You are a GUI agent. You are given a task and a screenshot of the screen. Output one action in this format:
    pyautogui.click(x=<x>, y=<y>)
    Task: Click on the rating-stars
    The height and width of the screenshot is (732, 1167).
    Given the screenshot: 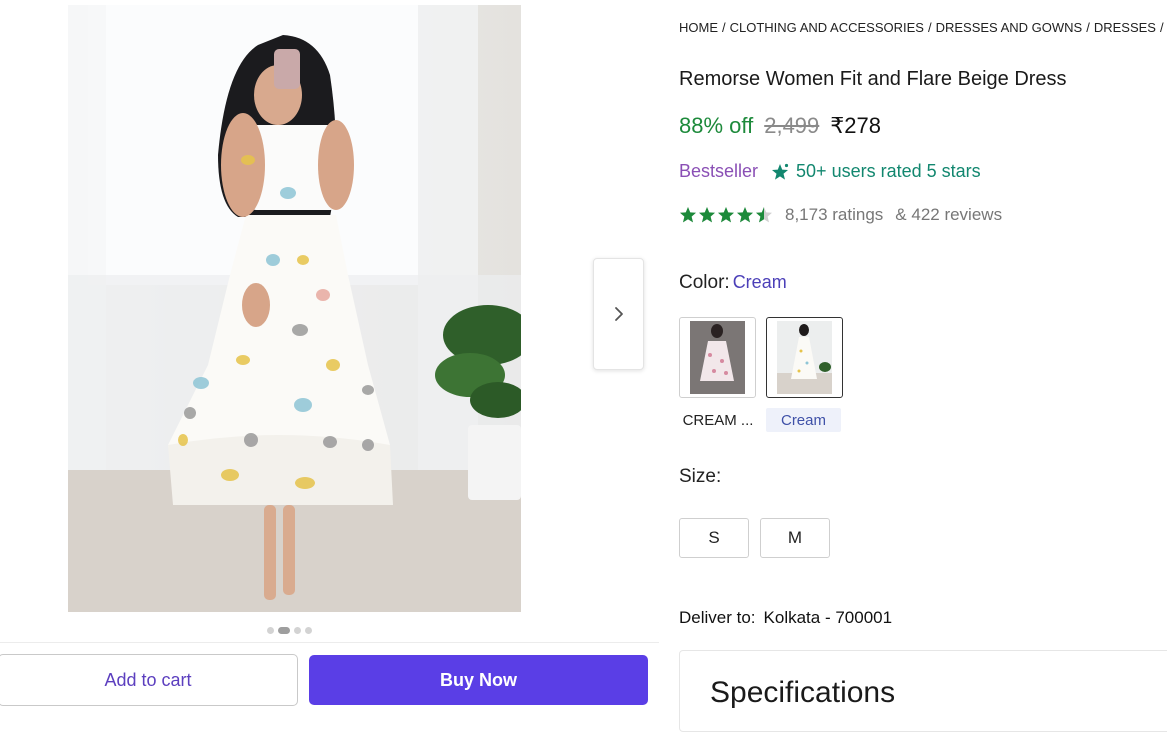 What is the action you would take?
    pyautogui.click(x=726, y=215)
    